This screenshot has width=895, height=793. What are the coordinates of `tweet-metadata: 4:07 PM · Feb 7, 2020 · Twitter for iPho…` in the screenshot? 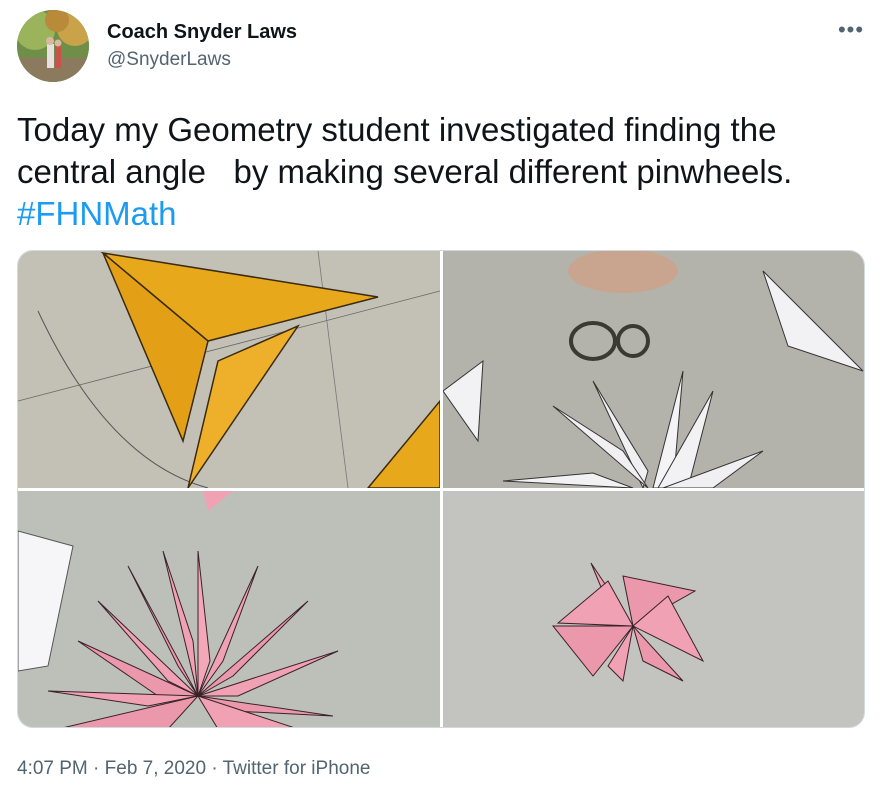 It's located at (193, 769).